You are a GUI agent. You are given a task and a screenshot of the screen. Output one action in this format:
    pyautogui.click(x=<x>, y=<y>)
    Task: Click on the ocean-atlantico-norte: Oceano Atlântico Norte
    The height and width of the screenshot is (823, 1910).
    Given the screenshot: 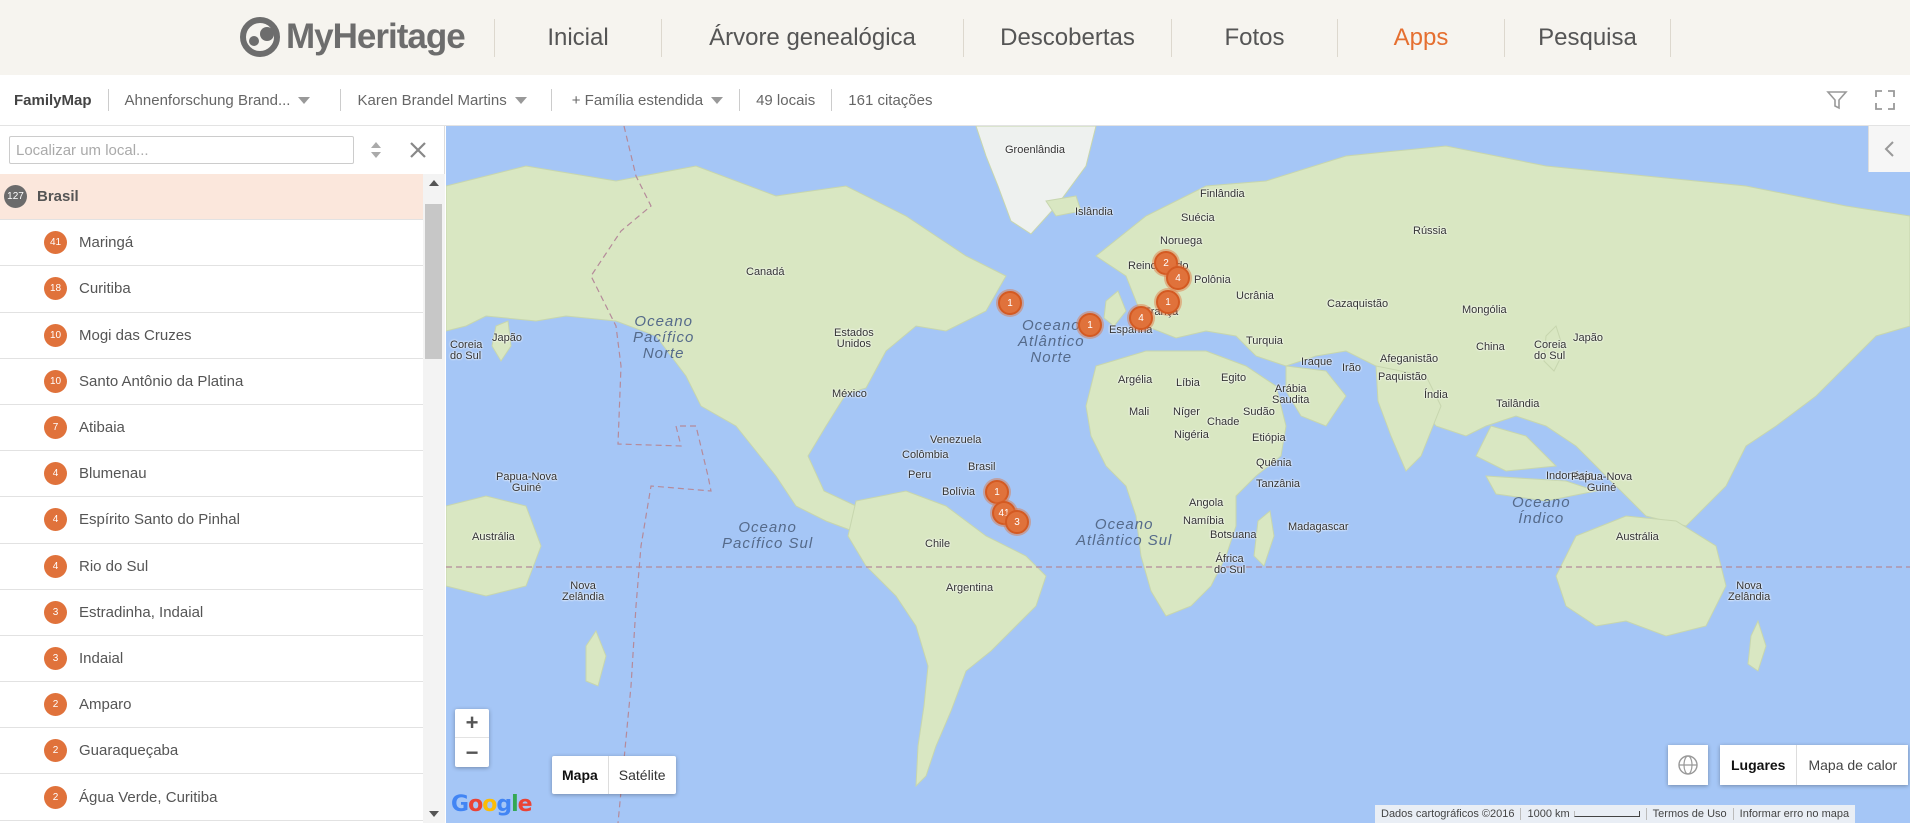 What is the action you would take?
    pyautogui.click(x=1051, y=341)
    